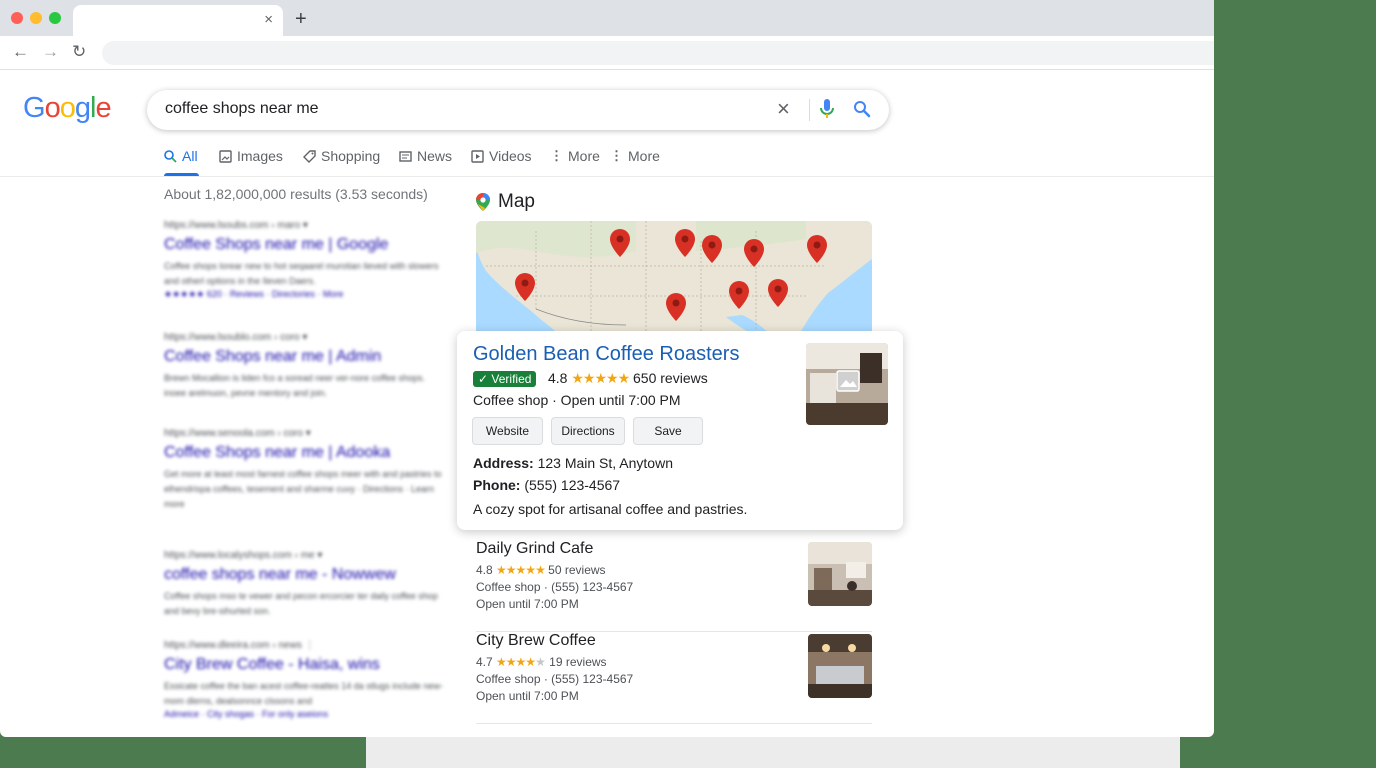  What do you see at coordinates (304, 555) in the screenshot?
I see `result-url: https://www.localyshops.com › me ▾` at bounding box center [304, 555].